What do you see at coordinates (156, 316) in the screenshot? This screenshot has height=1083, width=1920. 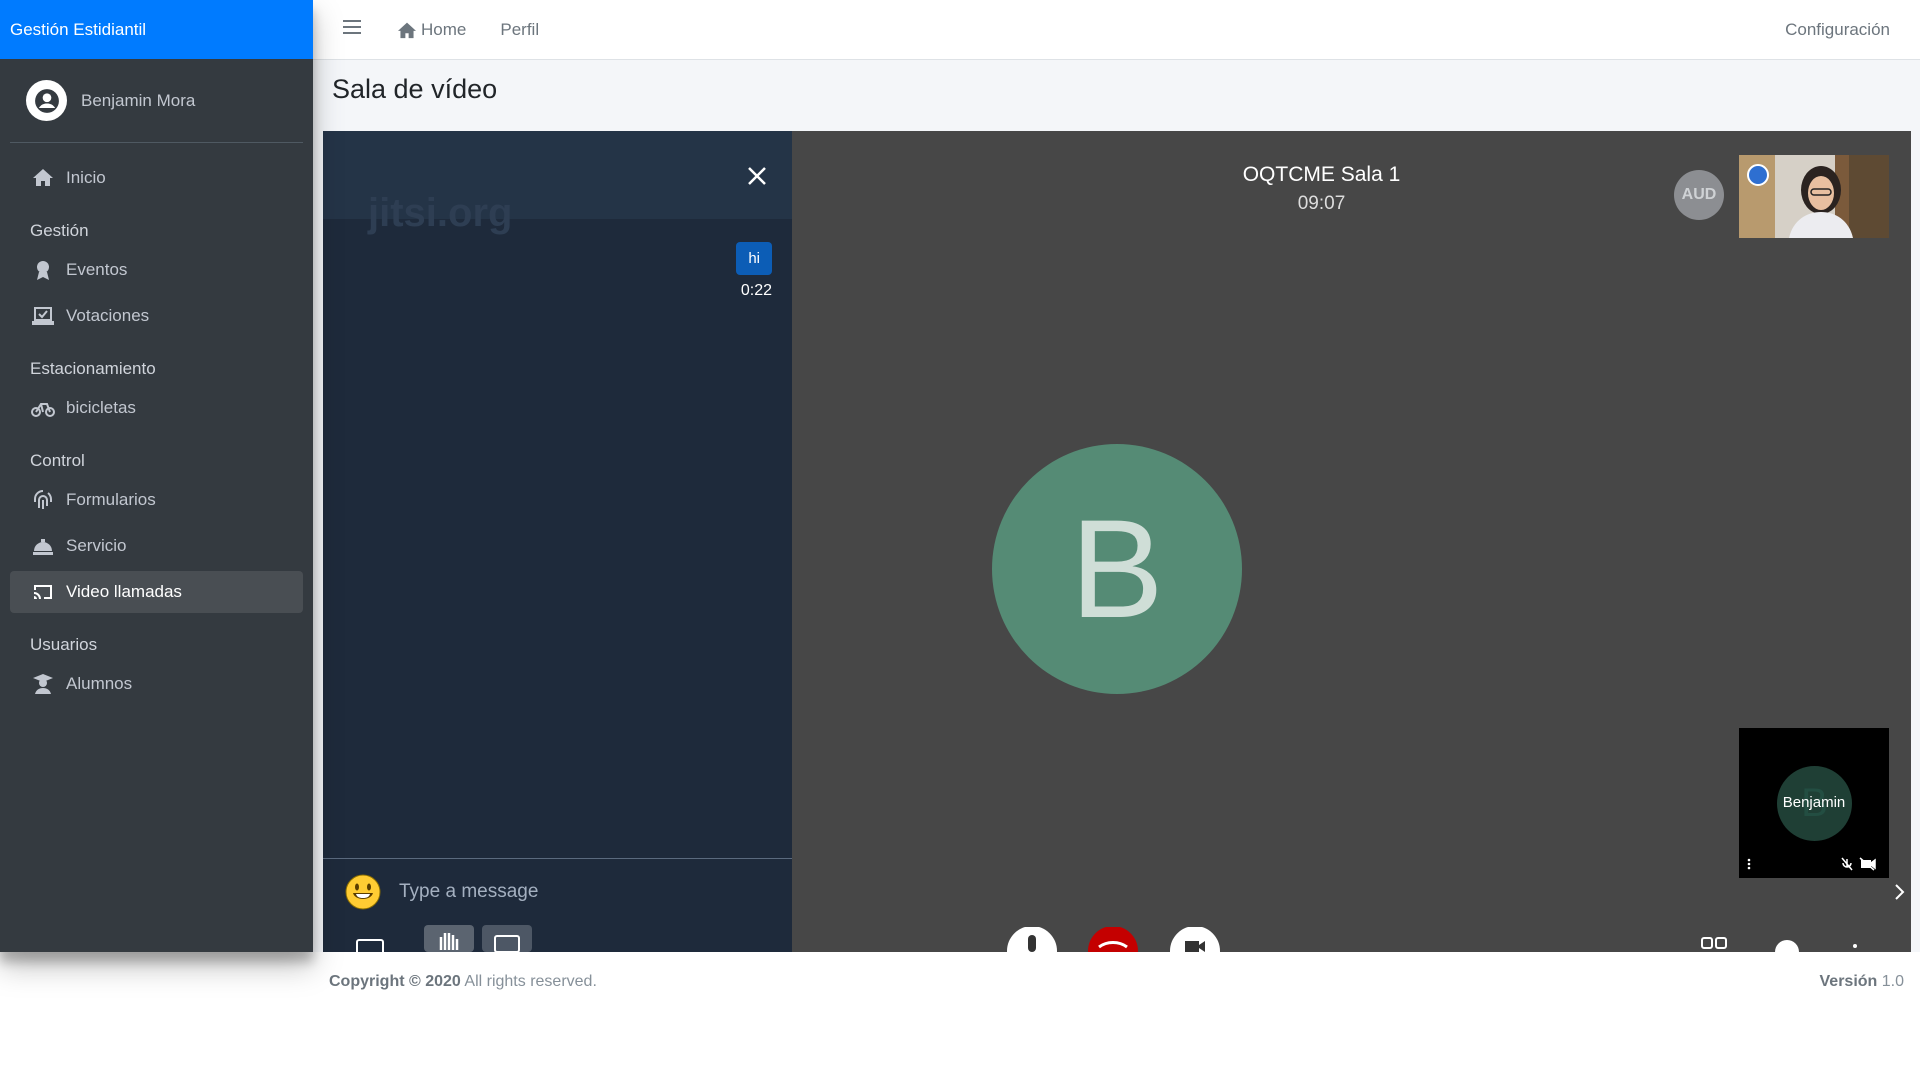 I see `sidebar-item-votaciones: Votaciones` at bounding box center [156, 316].